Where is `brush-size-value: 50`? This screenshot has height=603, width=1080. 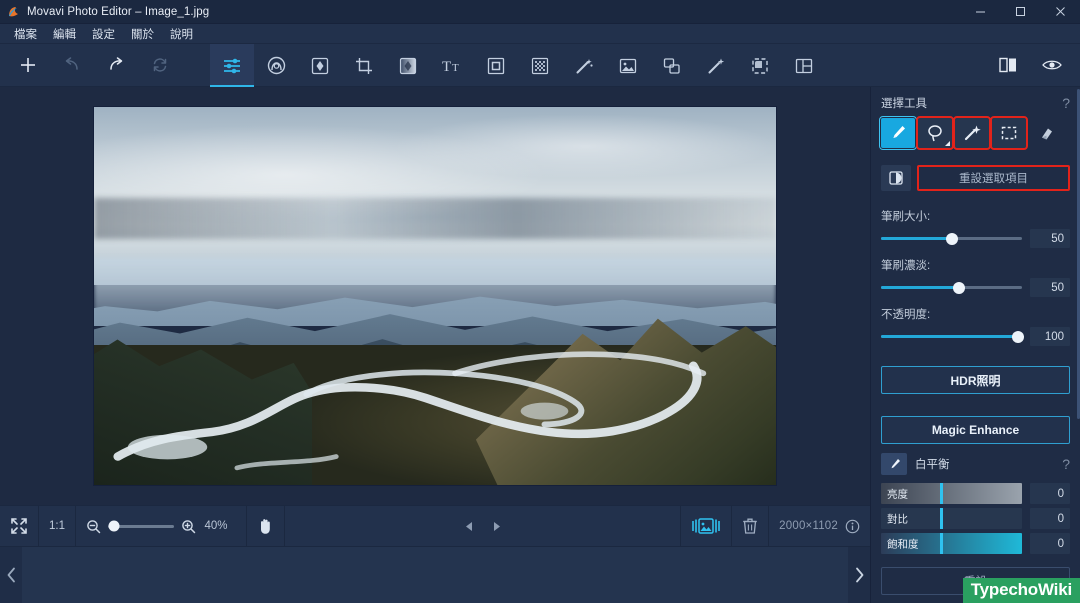 brush-size-value: 50 is located at coordinates (1050, 238).